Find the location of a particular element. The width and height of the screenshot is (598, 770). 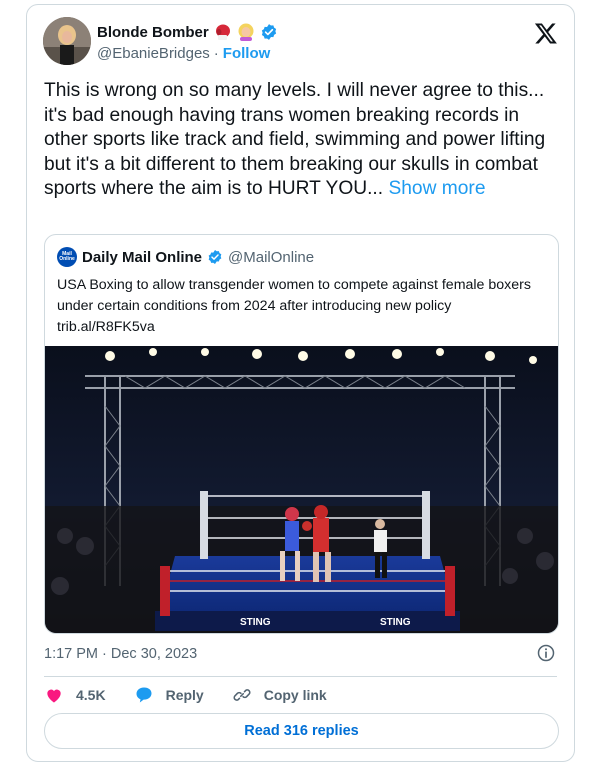

name-row: Blonde Bomber is located at coordinates (187, 32).